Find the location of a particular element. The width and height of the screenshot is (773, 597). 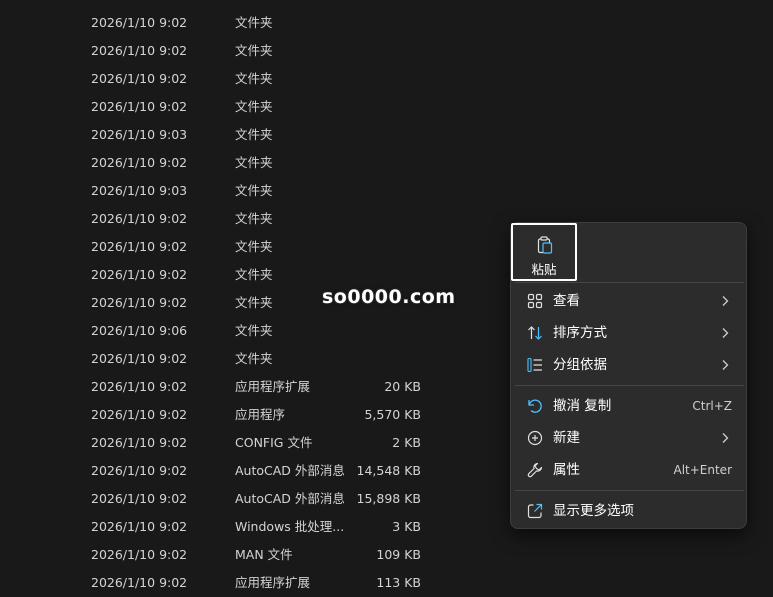

menu-item-label: 属性 is located at coordinates (566, 470).